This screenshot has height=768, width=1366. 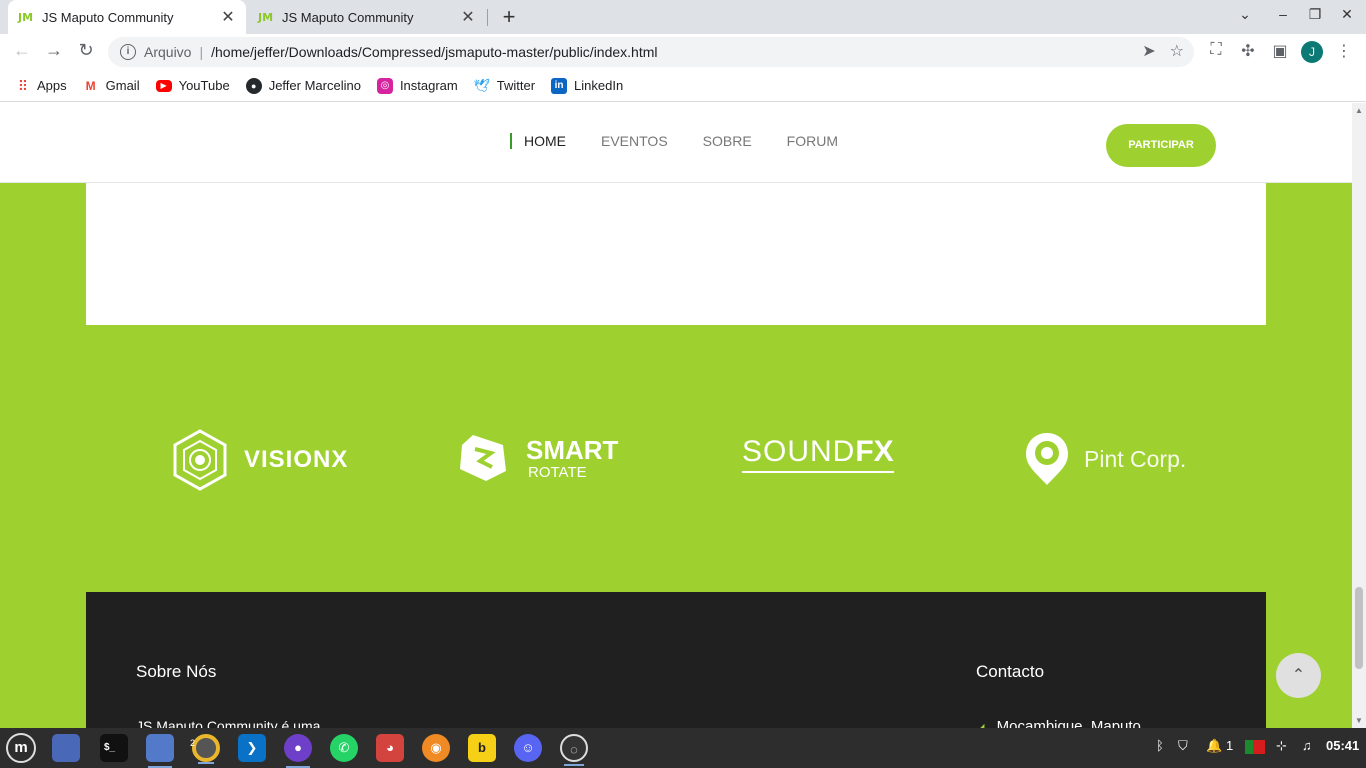 What do you see at coordinates (1283, 14) in the screenshot?
I see `minimize-button: –` at bounding box center [1283, 14].